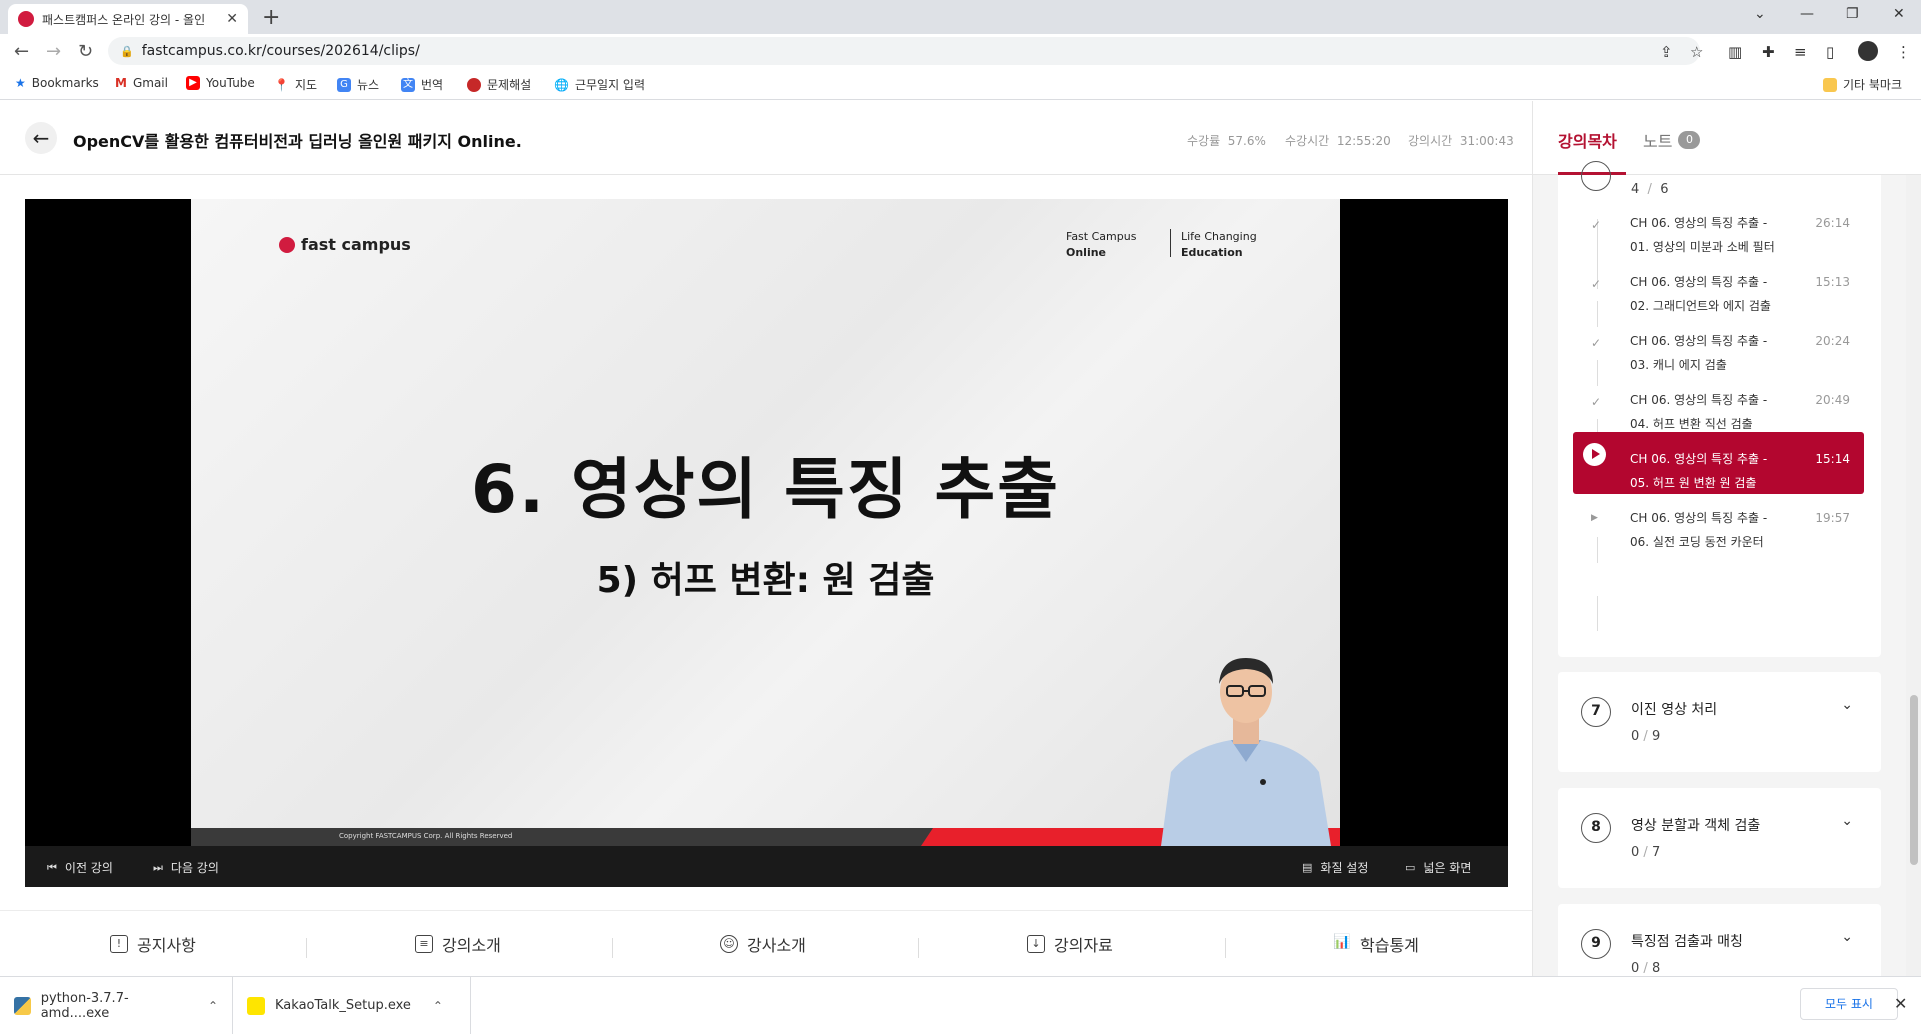 The width and height of the screenshot is (1921, 1034). What do you see at coordinates (1830, 84) in the screenshot?
I see `folder-icon` at bounding box center [1830, 84].